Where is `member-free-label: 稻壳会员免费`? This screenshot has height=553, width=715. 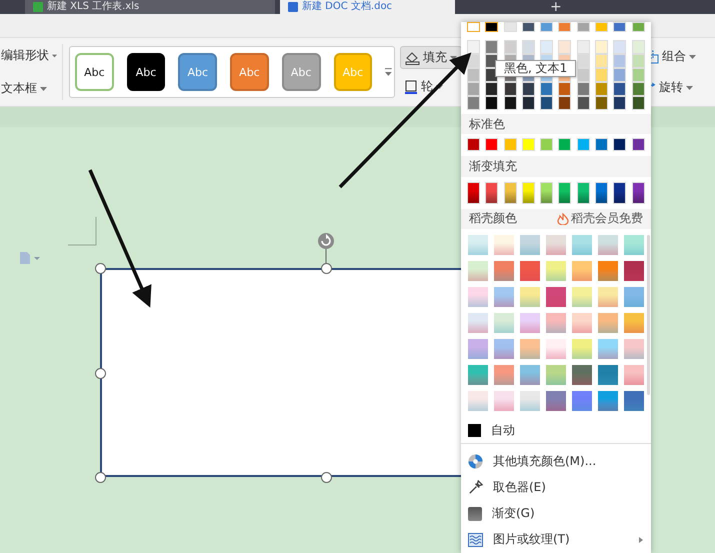 member-free-label: 稻壳会员免费 is located at coordinates (607, 219).